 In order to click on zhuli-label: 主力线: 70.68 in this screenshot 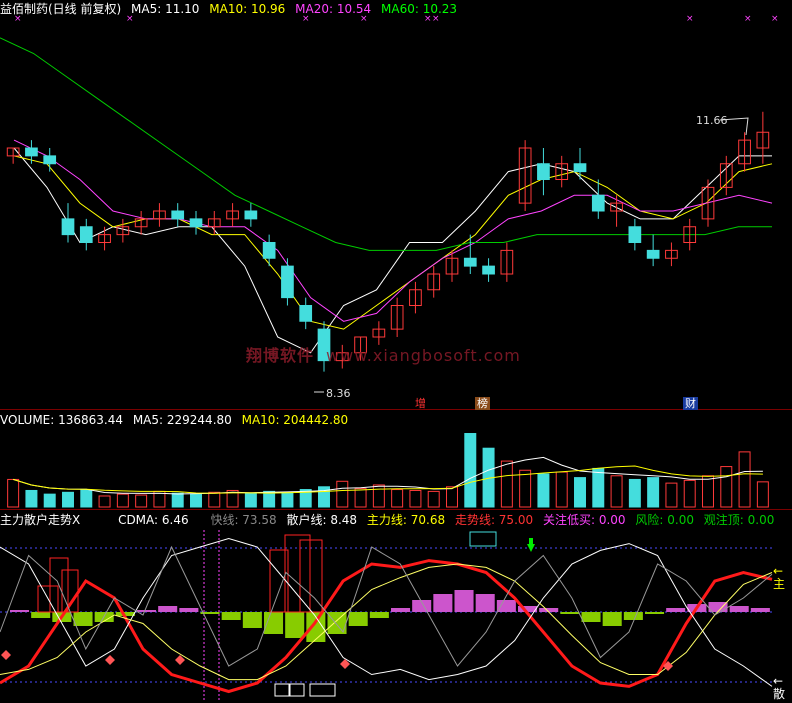, I will do `click(406, 520)`.